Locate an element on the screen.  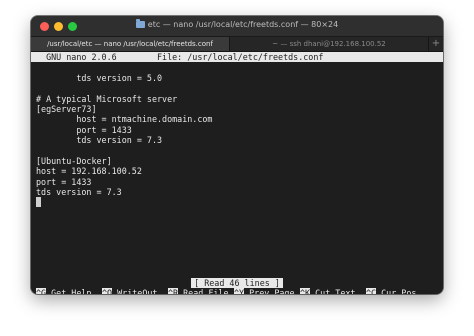
shortcut-label: Get Help is located at coordinates (69, 291).